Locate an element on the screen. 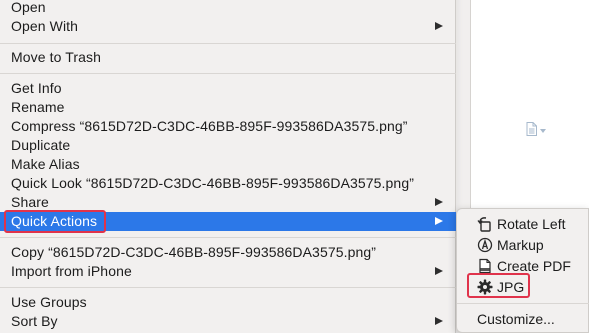  menu-item-quick-actions: Quick Actions is located at coordinates (228, 221).